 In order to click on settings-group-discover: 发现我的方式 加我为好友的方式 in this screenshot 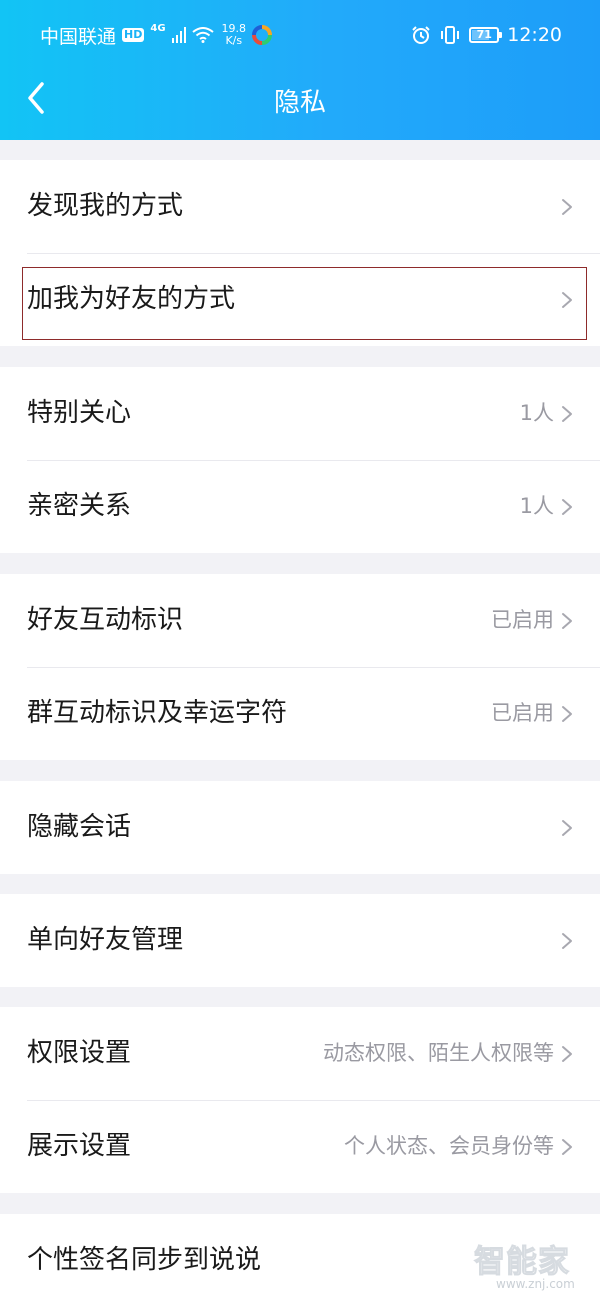, I will do `click(300, 253)`.